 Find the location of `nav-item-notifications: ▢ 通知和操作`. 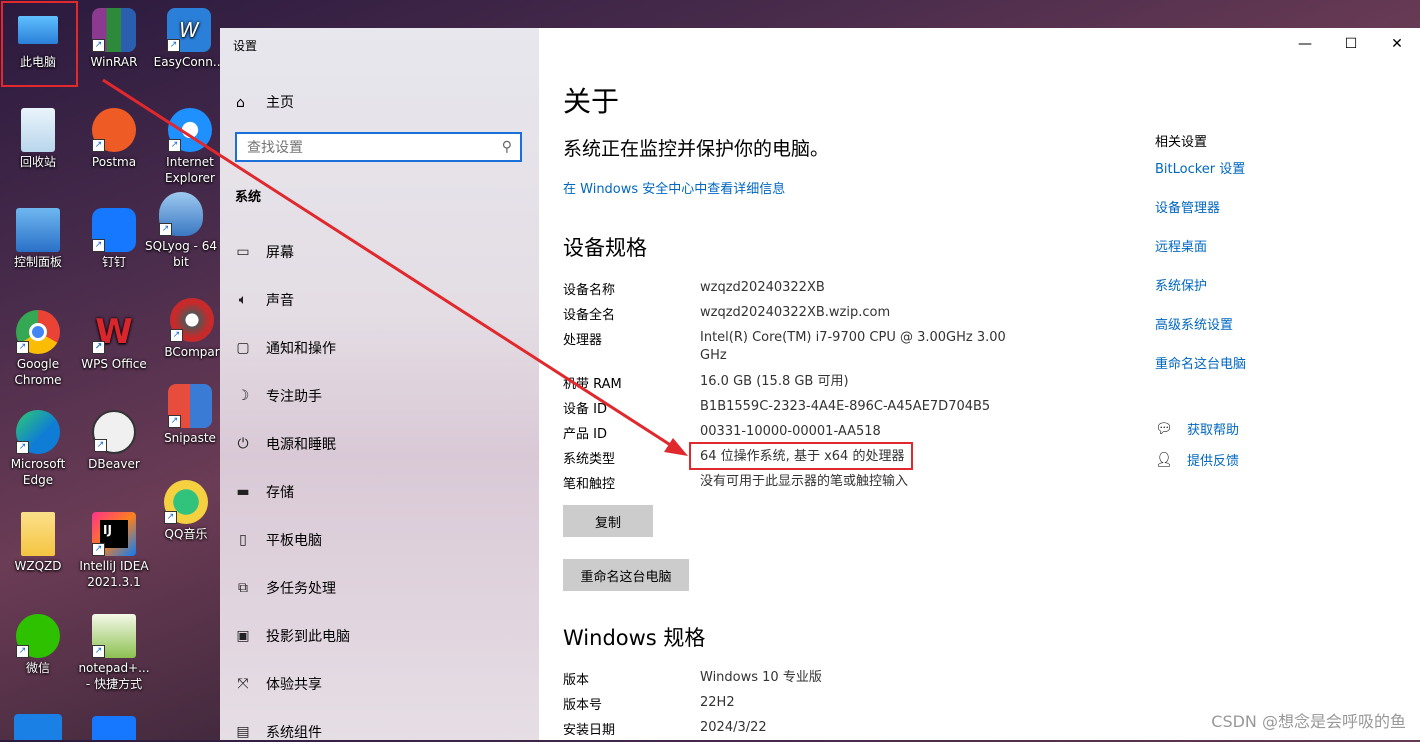

nav-item-notifications: ▢ 通知和操作 is located at coordinates (285, 348).